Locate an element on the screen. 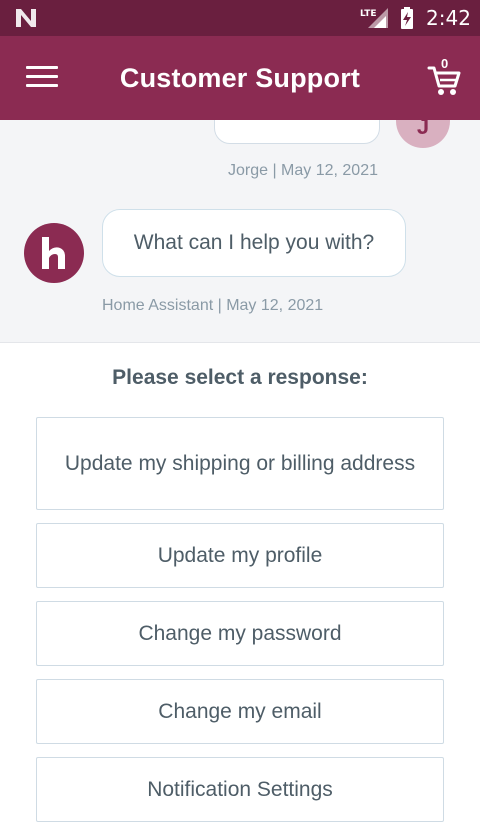 The image size is (480, 835). status-time: 2:42 is located at coordinates (448, 18).